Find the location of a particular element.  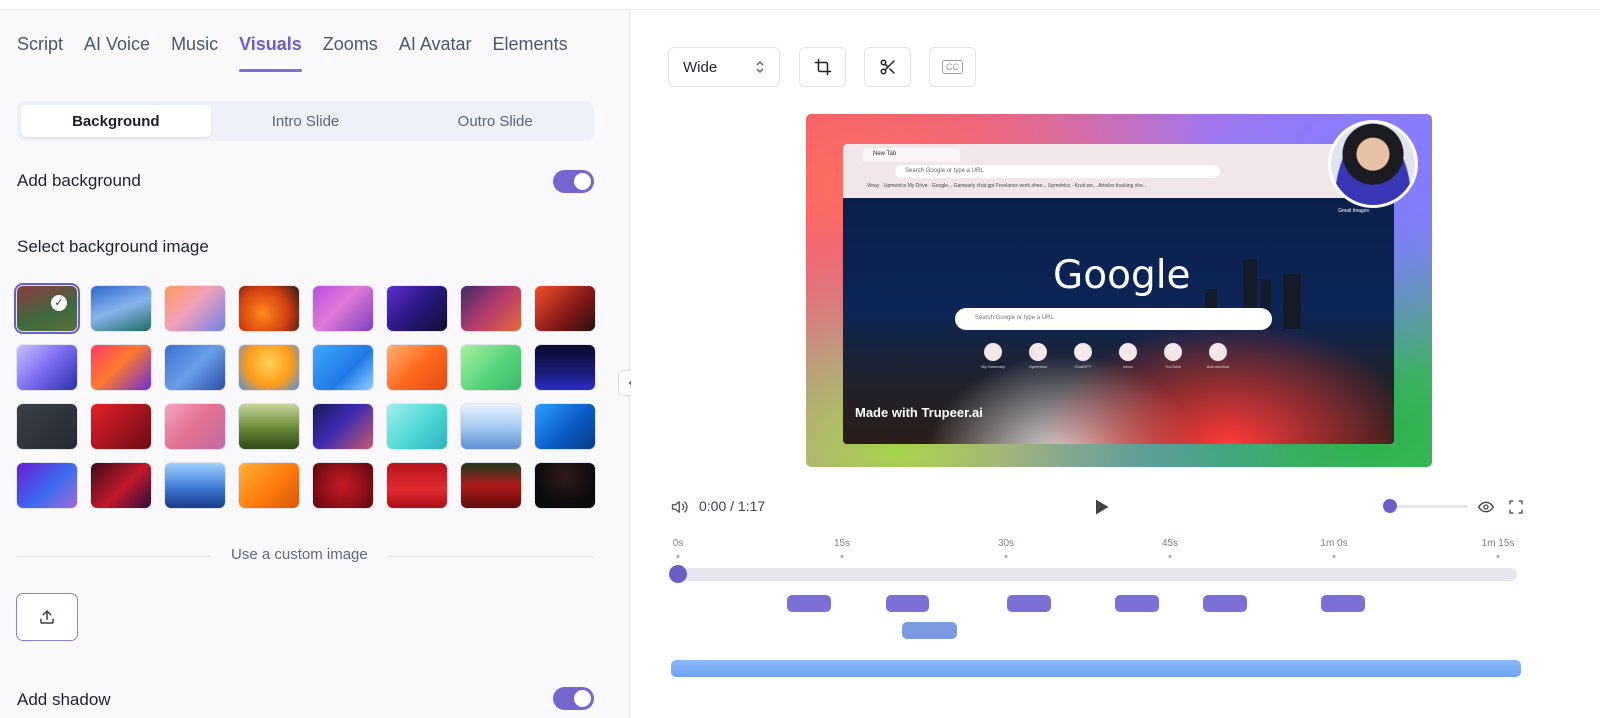

zoom-slider-track is located at coordinates (1427, 506).